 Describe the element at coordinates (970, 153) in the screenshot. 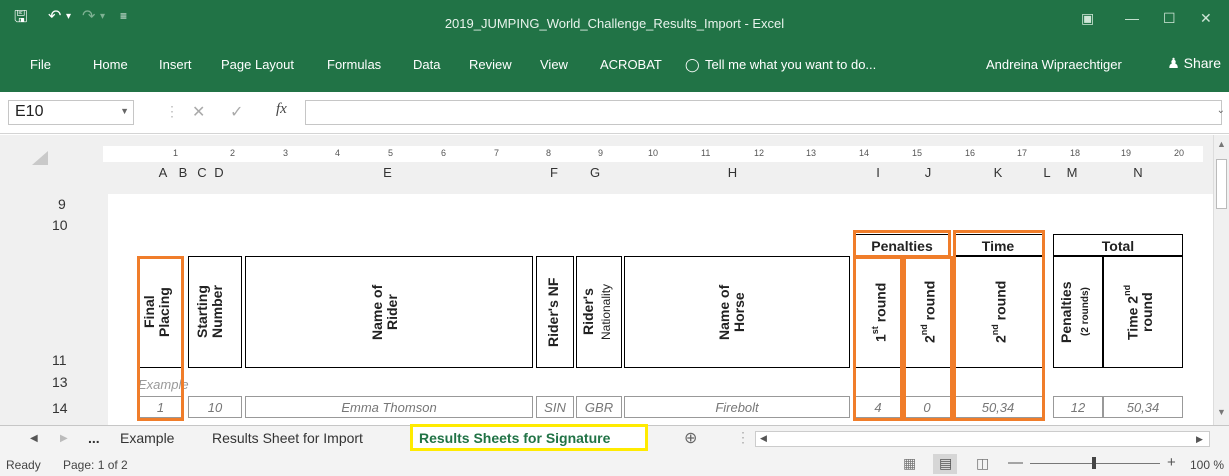

I see `ruler-mark: 16` at that location.